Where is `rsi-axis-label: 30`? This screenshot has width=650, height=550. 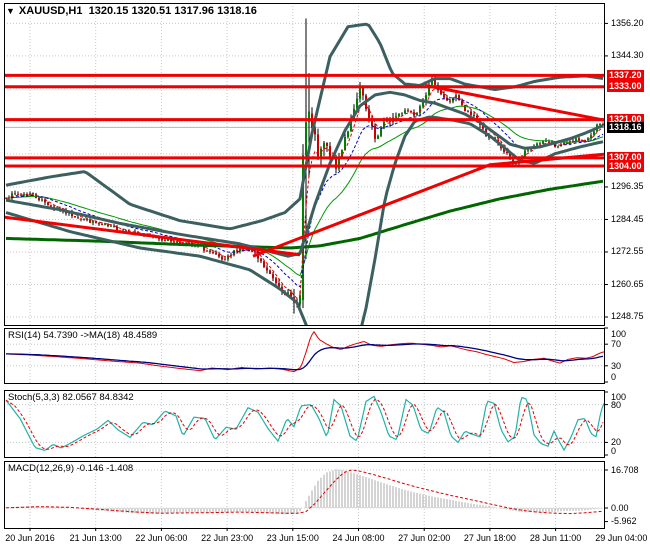
rsi-axis-label: 30 is located at coordinates (616, 365).